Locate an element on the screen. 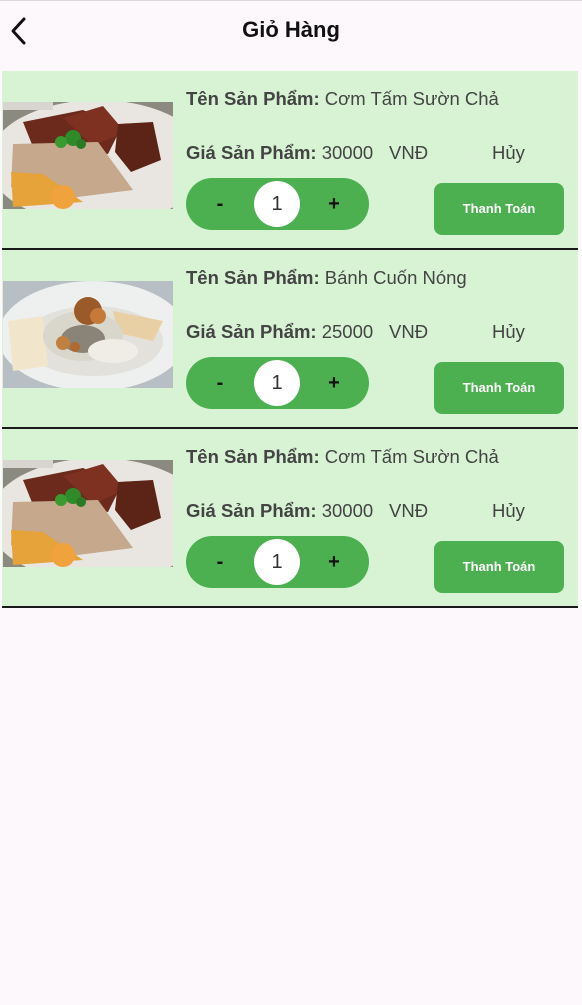 The image size is (582, 1005). product-name: Bánh Cuốn Nóng is located at coordinates (395, 277).